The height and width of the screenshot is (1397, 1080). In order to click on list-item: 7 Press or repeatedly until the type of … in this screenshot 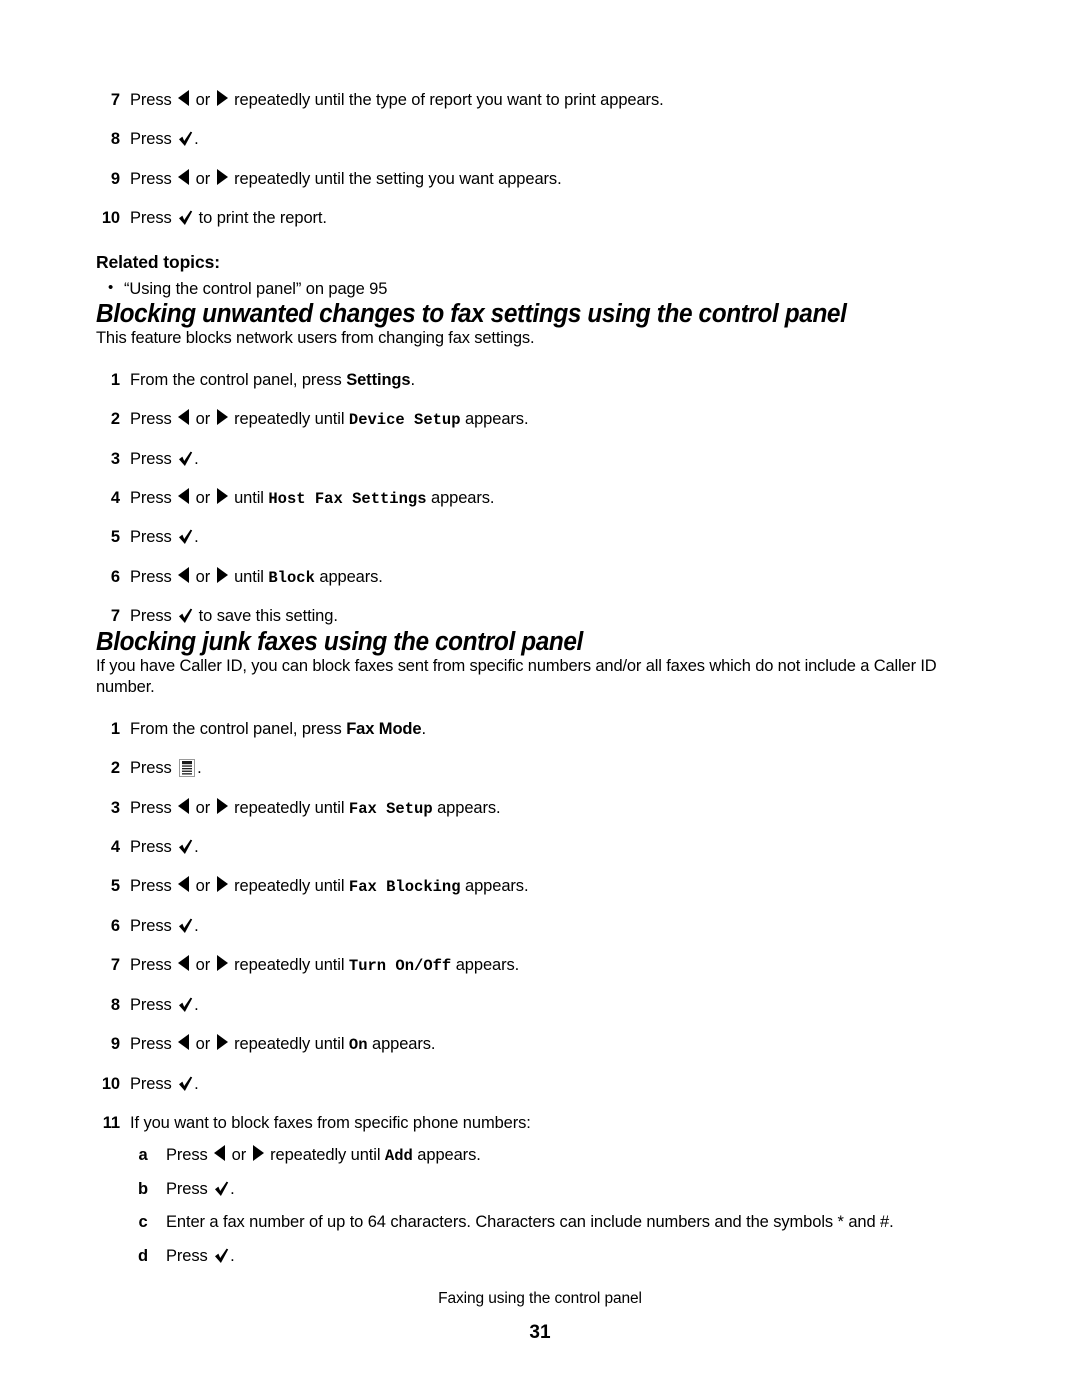, I will do `click(546, 100)`.